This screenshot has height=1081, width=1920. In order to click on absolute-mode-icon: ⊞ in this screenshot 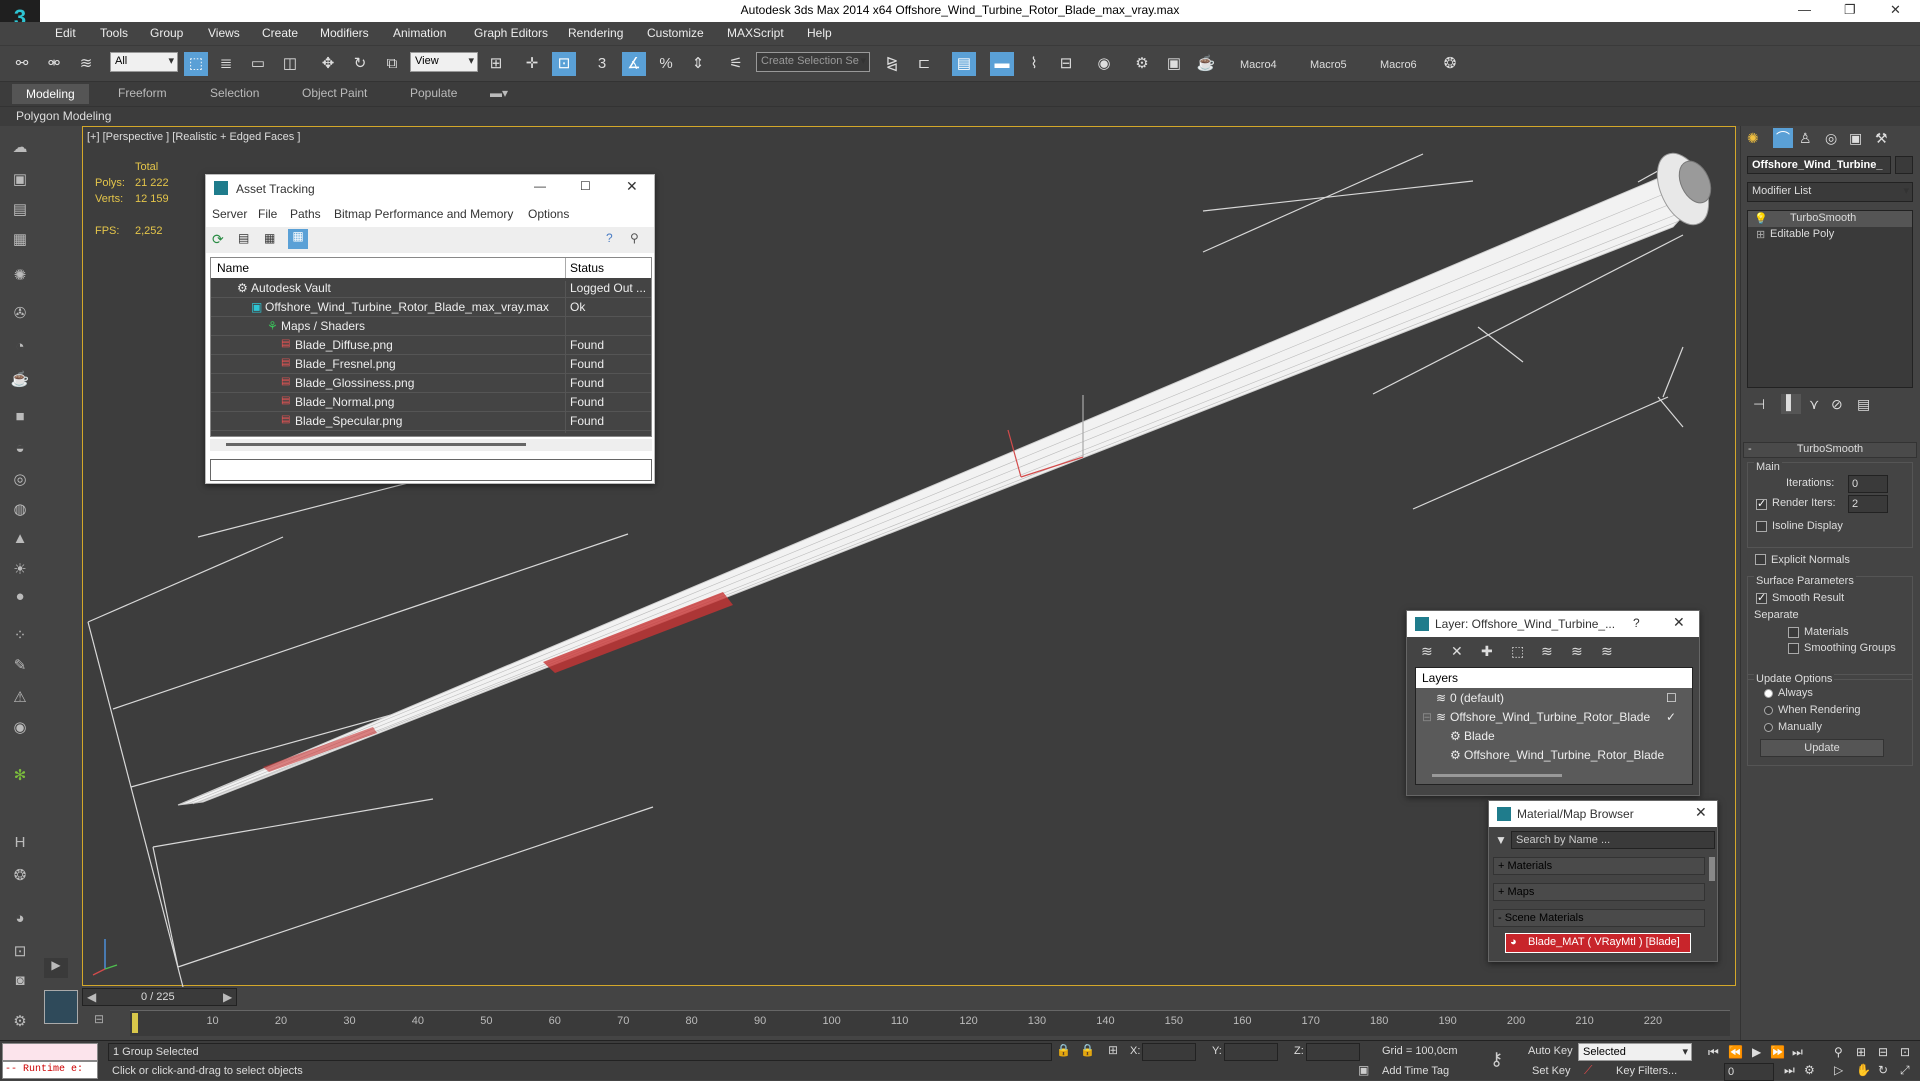, I will do `click(1113, 1050)`.